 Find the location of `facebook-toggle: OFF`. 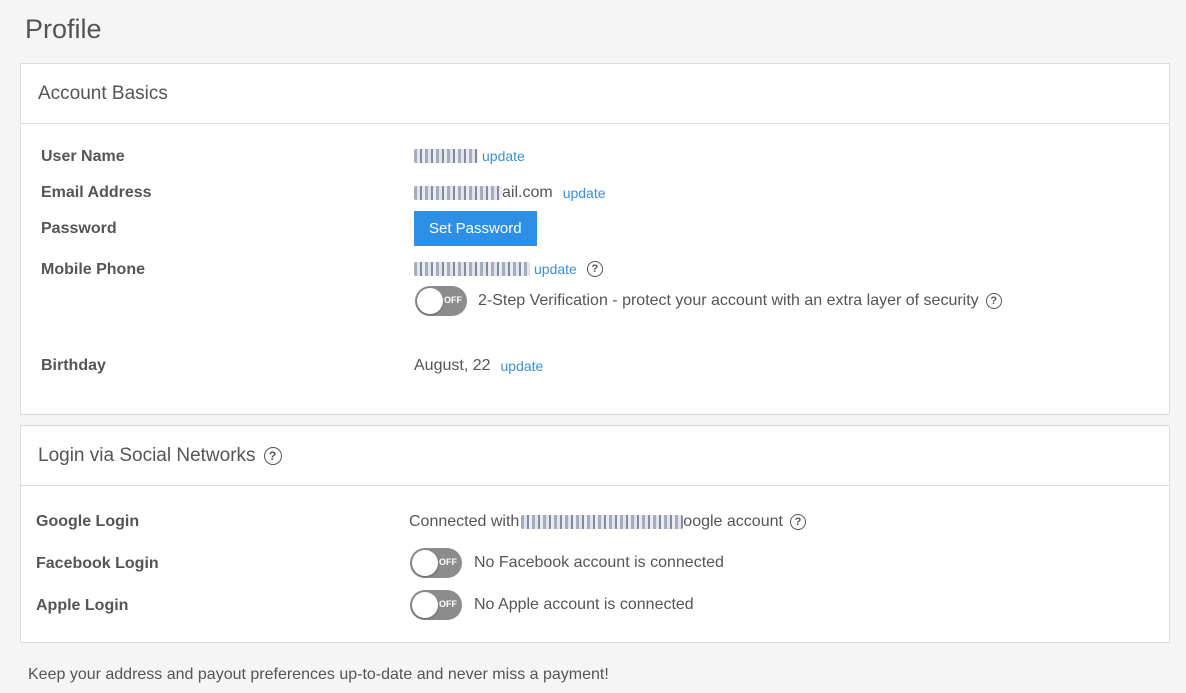

facebook-toggle: OFF is located at coordinates (436, 563).